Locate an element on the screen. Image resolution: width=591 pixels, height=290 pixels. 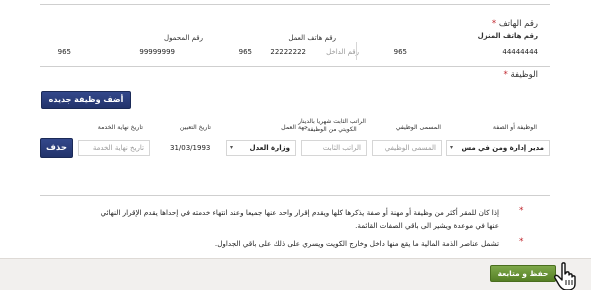
job-or-title-select: مدير إدارة ومن في مس ▾ is located at coordinates (498, 148).